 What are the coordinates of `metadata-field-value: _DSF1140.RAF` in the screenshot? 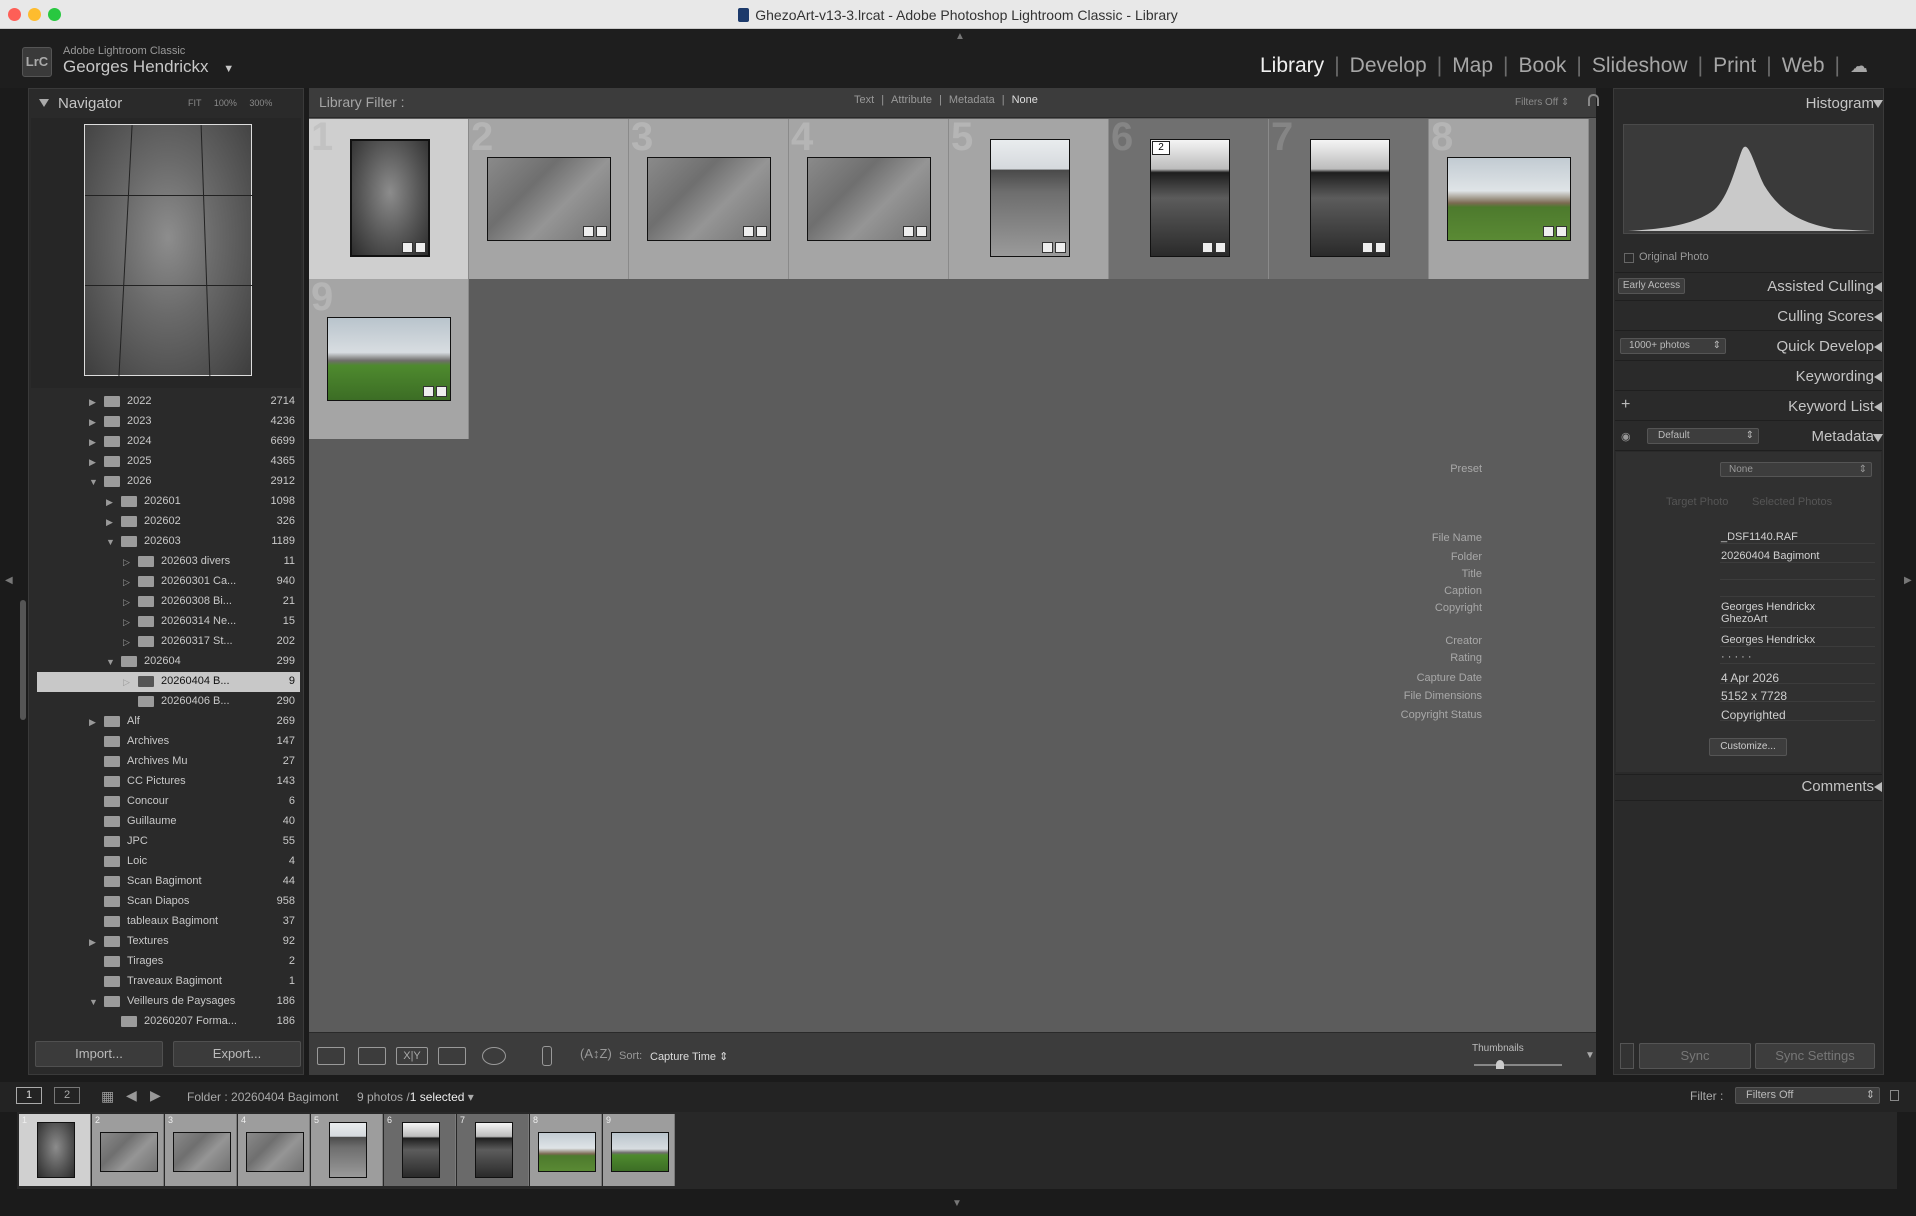 It's located at (1759, 537).